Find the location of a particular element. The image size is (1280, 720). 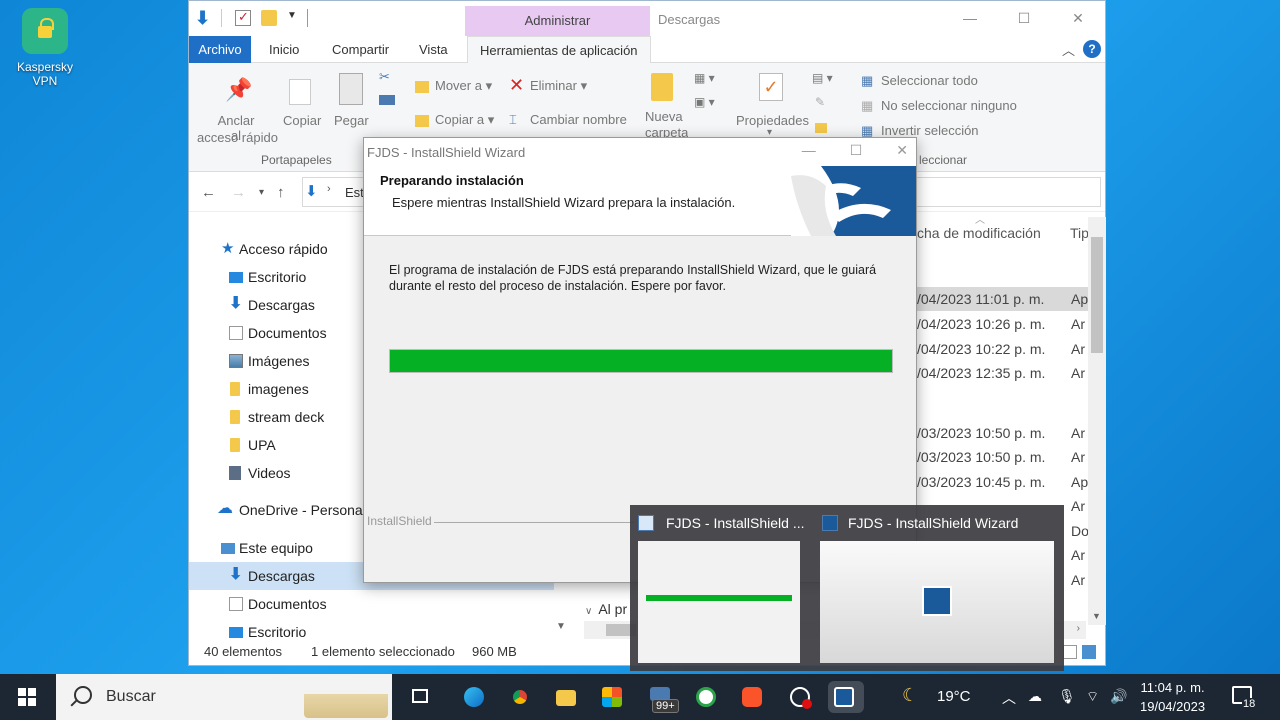

table-row: /04/2023 11:01 p. m. Ap is located at coordinates (1003, 299).